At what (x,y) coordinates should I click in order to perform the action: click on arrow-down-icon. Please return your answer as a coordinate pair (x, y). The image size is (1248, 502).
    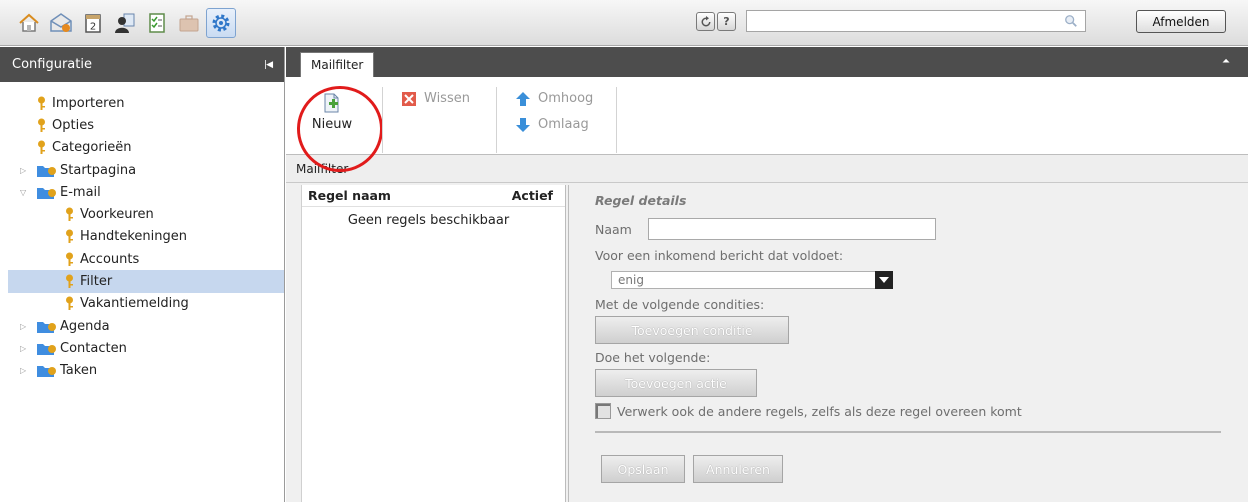
    Looking at the image, I should click on (523, 124).